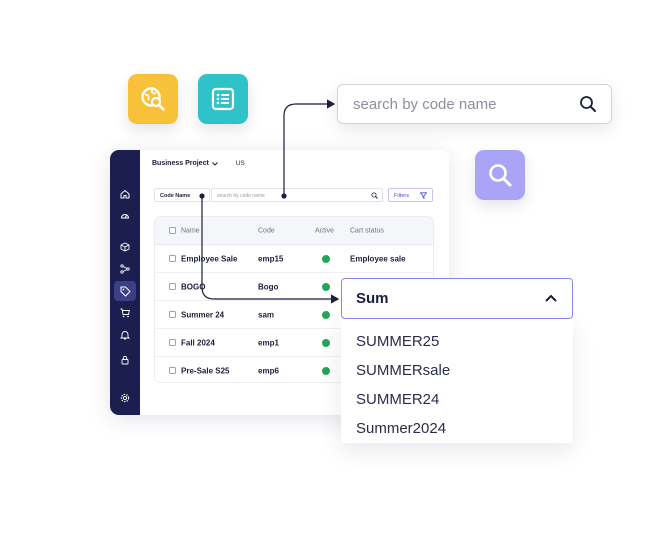 The height and width of the screenshot is (540, 656). Describe the element at coordinates (309, 147) in the screenshot. I see `connector-to-search-bar` at that location.